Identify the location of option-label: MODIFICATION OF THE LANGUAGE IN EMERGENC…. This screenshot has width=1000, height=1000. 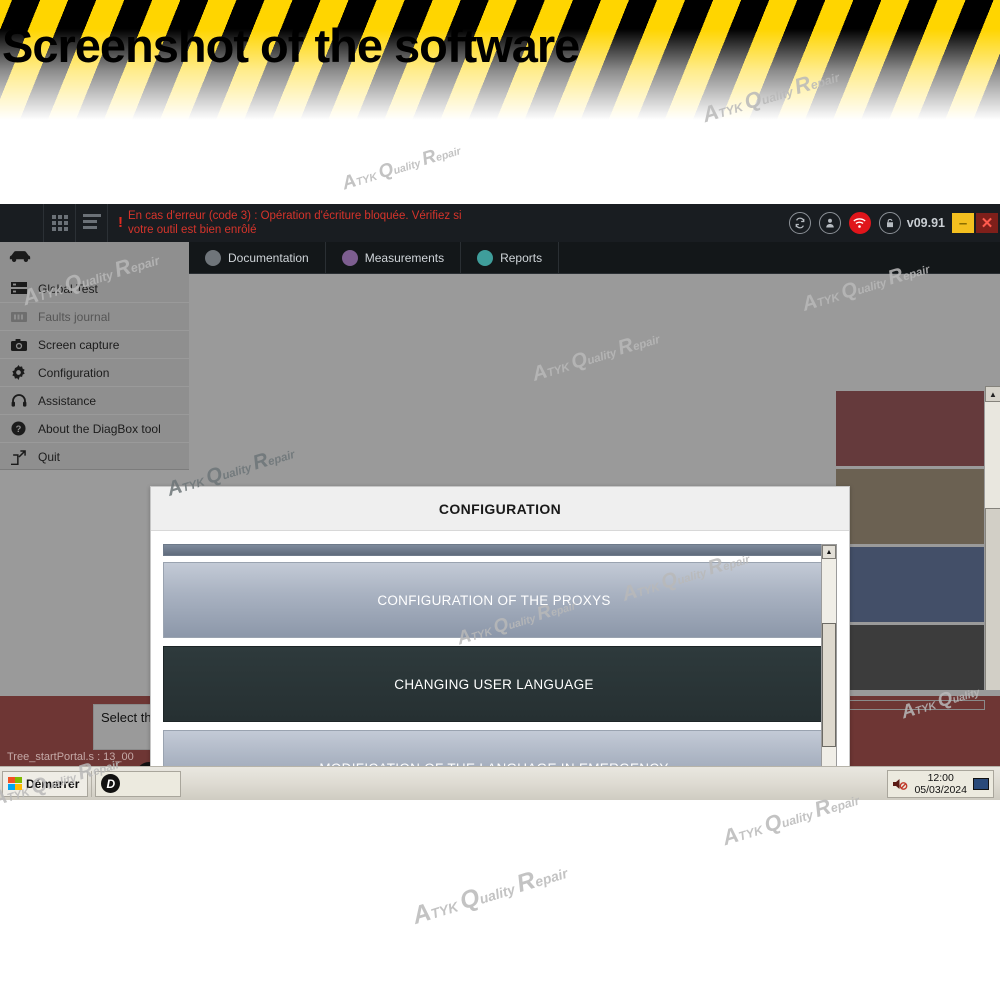
(493, 764).